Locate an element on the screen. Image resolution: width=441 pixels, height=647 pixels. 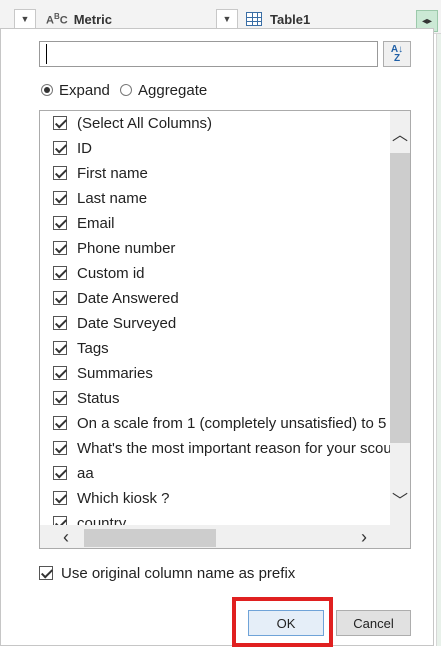
column-search-input is located at coordinates (208, 54).